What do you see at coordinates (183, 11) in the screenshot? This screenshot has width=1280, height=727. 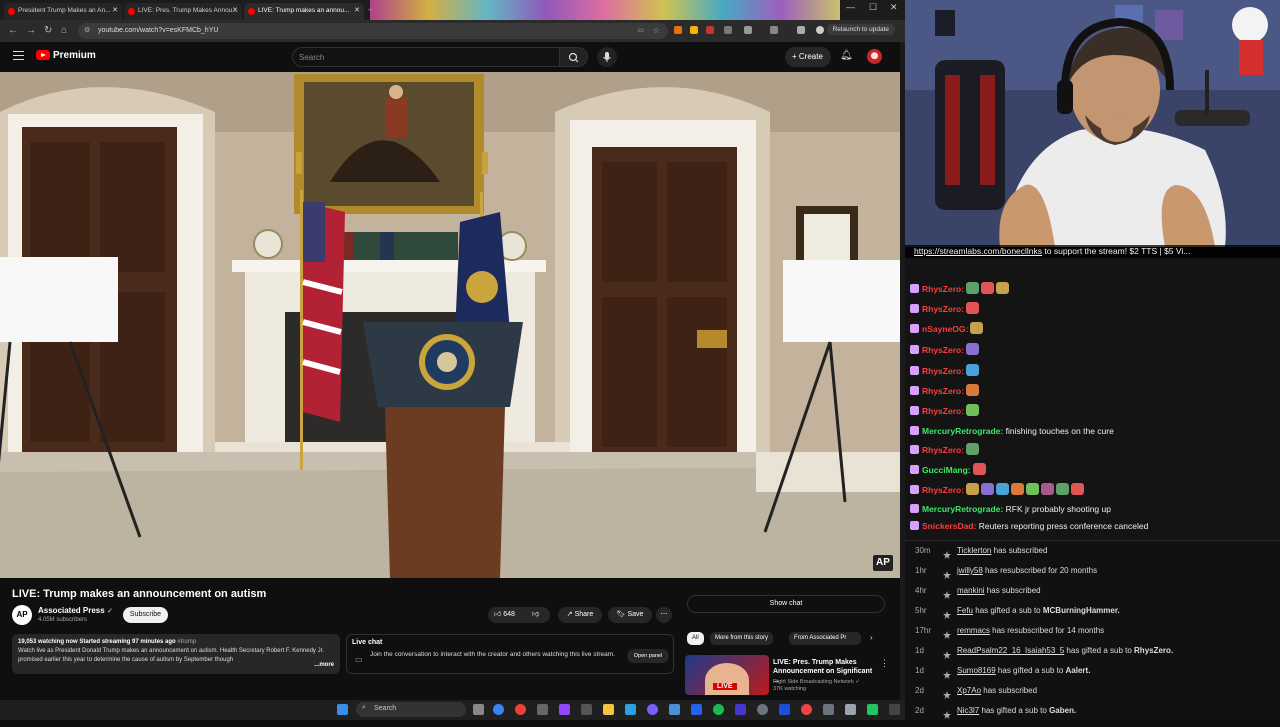 I see `browser-tab-2: LIVE: Pres. Trump Makes Annou... ✕` at bounding box center [183, 11].